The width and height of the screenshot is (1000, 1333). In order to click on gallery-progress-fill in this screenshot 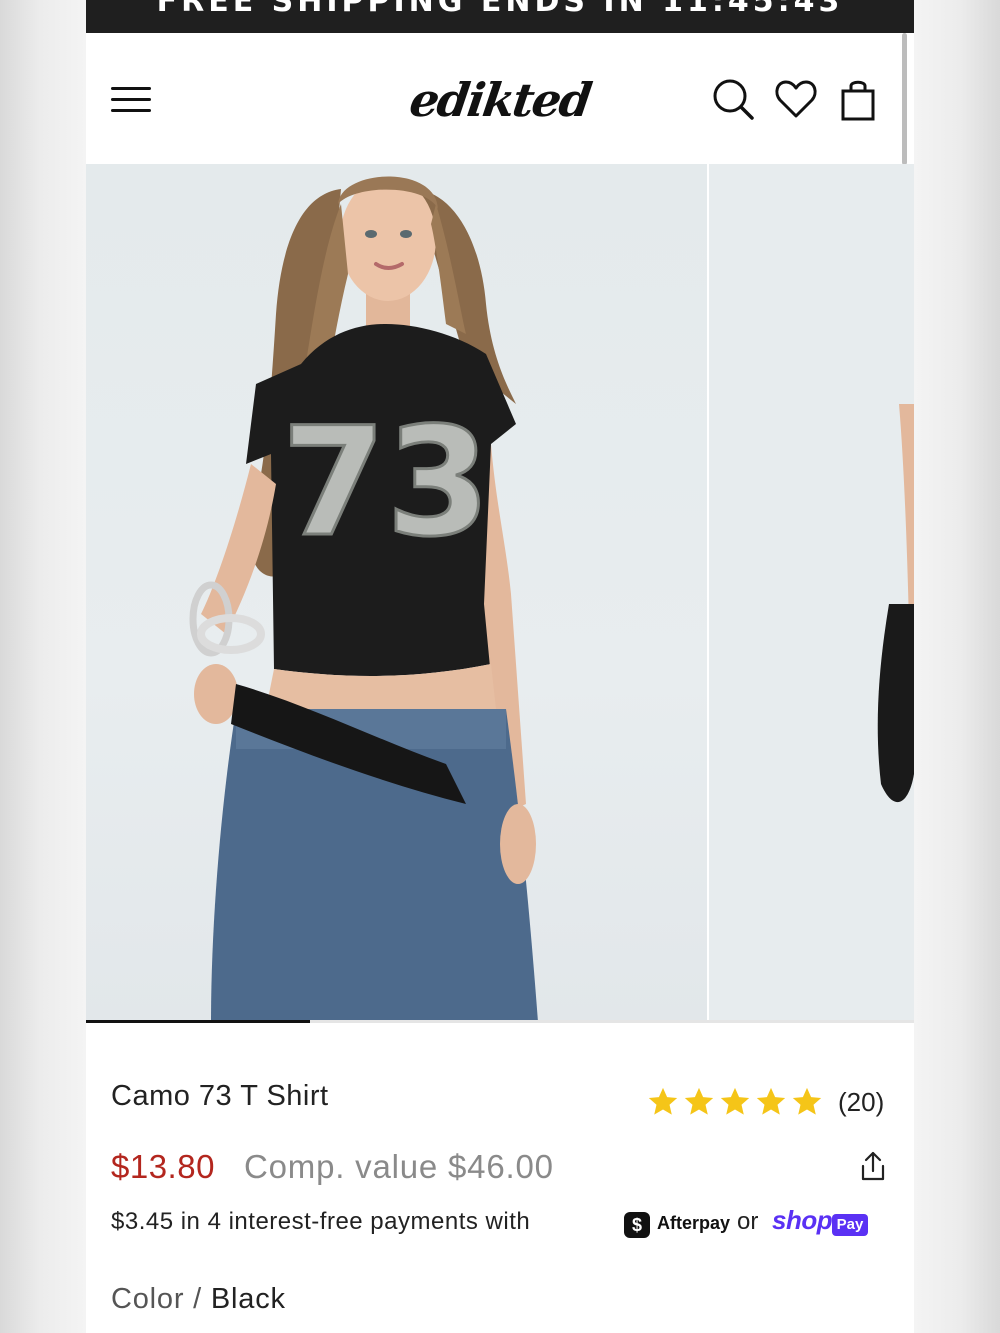, I will do `click(198, 1021)`.